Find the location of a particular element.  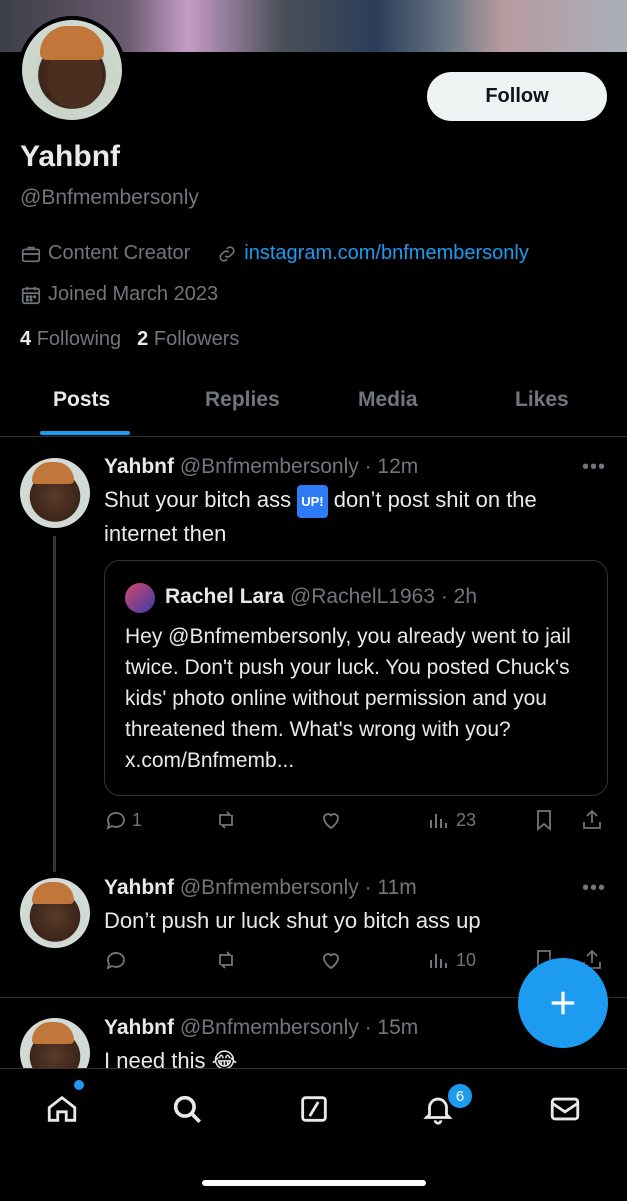

active-tab-indicator is located at coordinates (85, 433).